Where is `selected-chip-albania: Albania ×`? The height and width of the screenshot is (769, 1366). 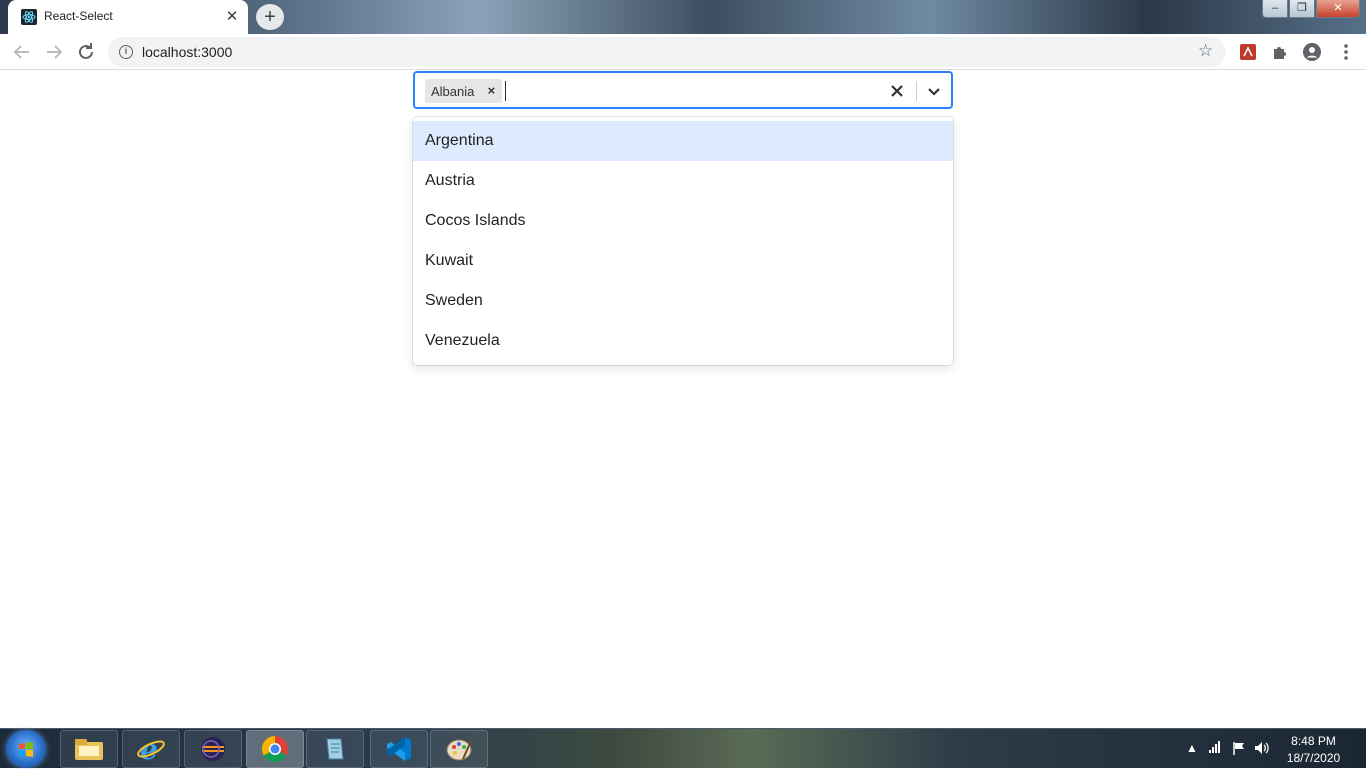 selected-chip-albania: Albania × is located at coordinates (464, 91).